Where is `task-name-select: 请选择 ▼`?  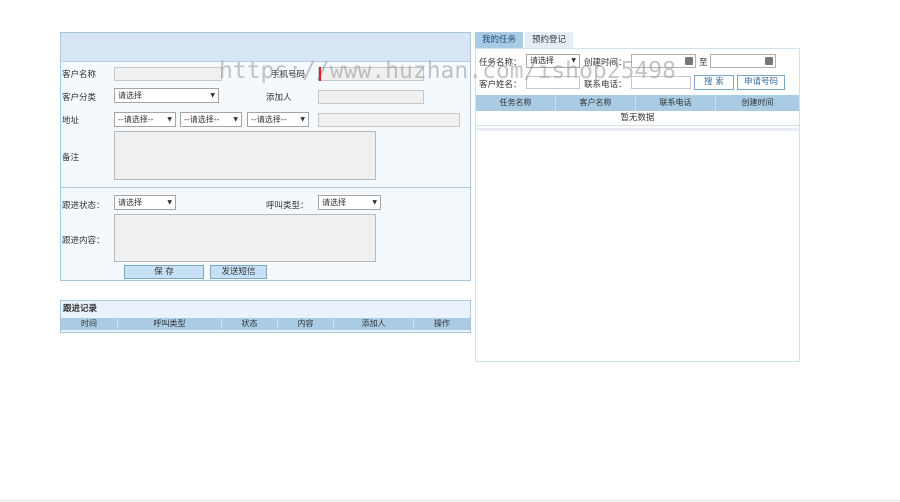
task-name-select: 请选择 ▼ is located at coordinates (553, 61).